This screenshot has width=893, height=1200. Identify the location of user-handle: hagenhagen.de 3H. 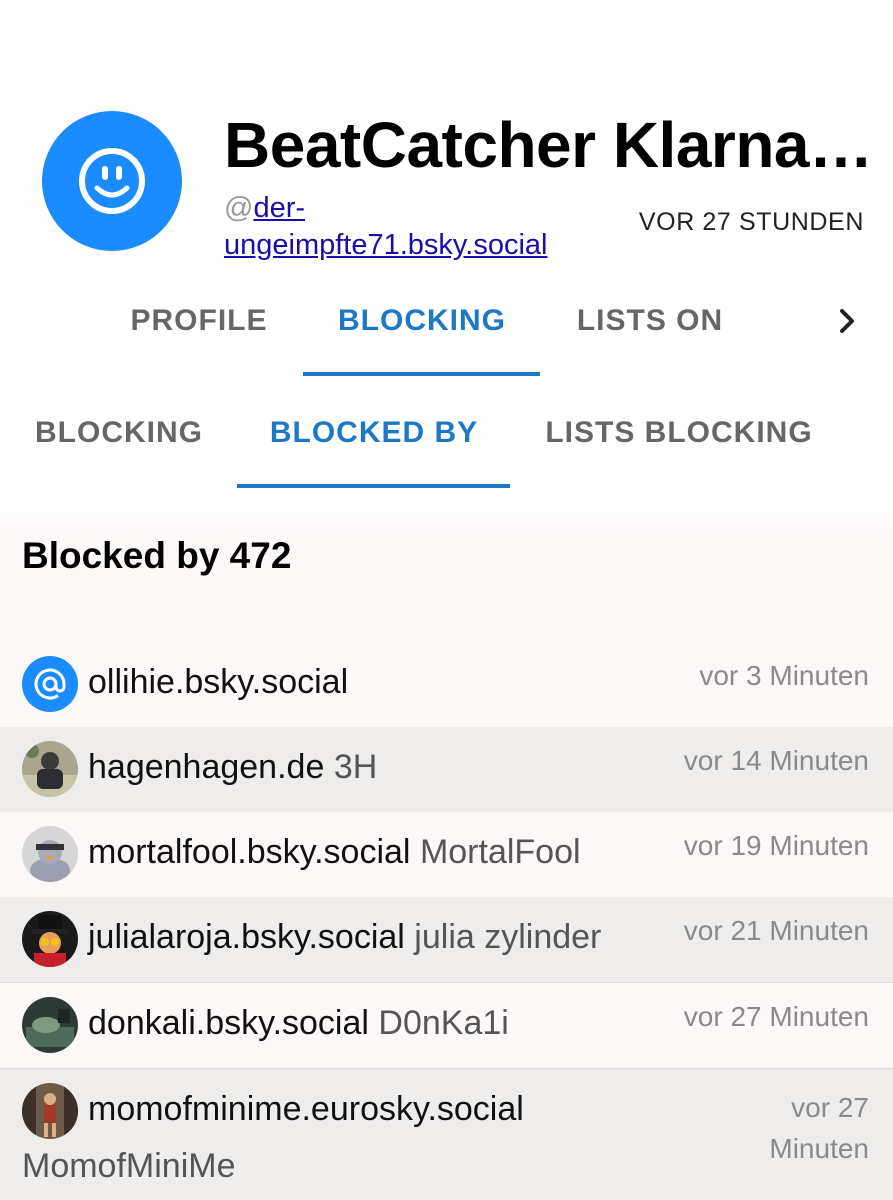
(232, 767).